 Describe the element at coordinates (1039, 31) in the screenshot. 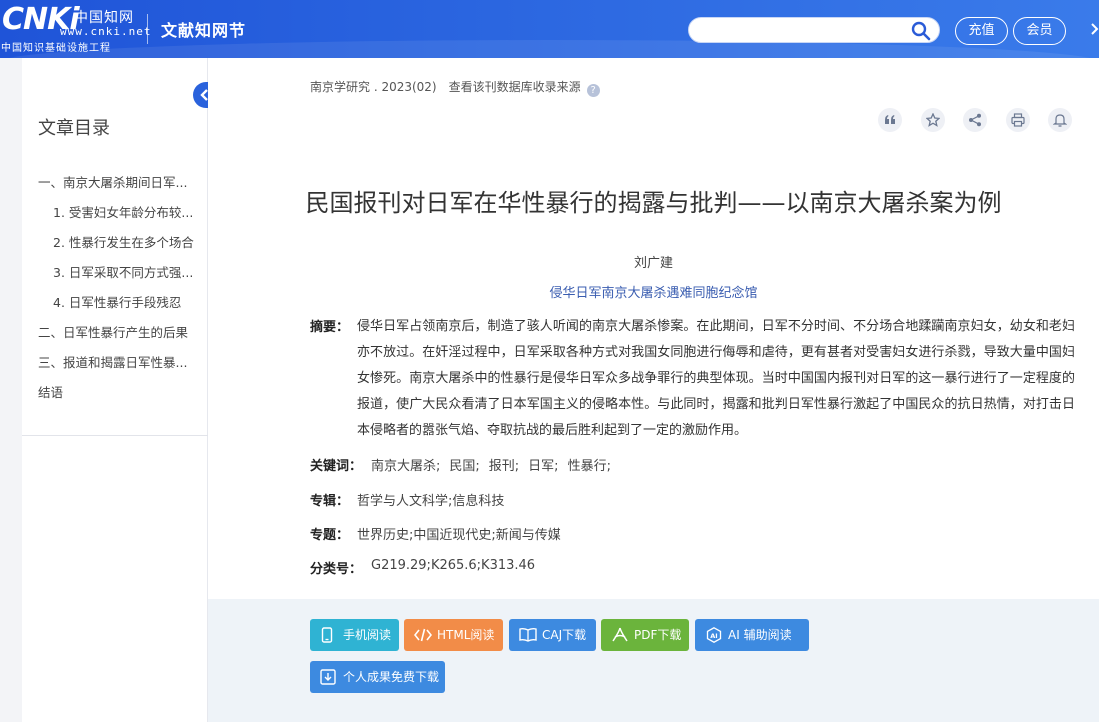

I see `member-button: 会员` at that location.